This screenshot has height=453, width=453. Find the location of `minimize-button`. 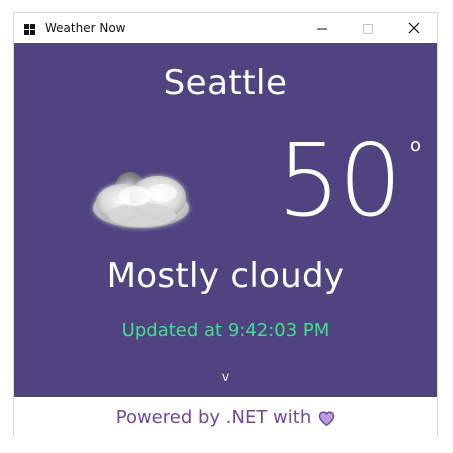

minimize-button is located at coordinates (322, 28).